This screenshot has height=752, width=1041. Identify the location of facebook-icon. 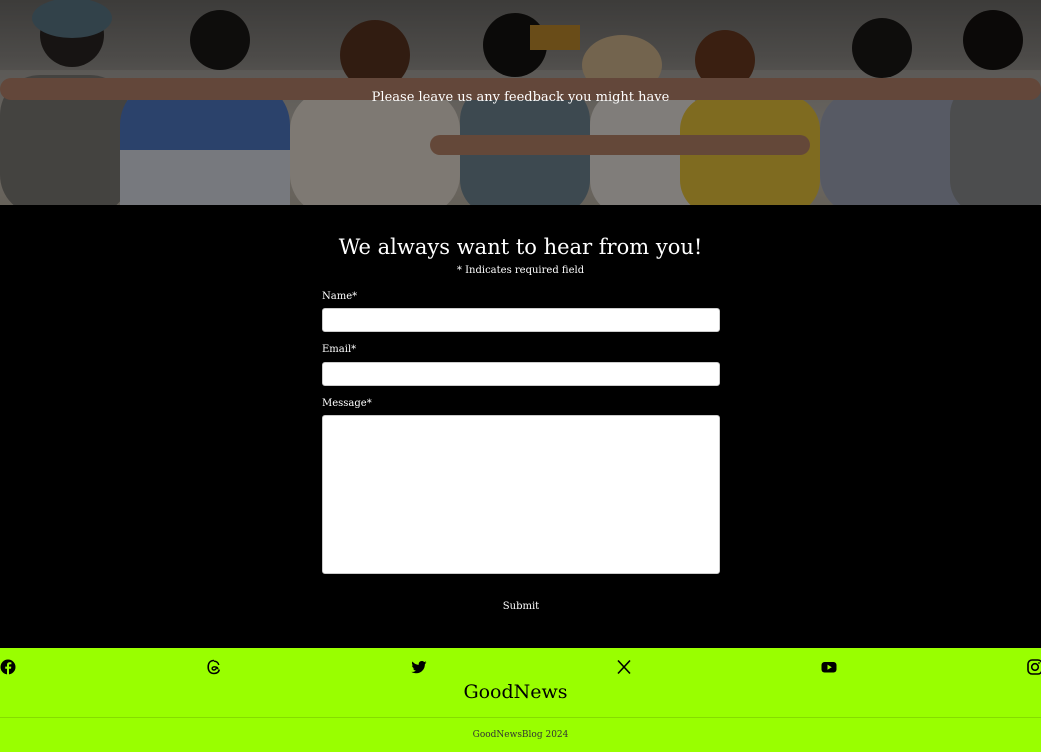
(8, 667).